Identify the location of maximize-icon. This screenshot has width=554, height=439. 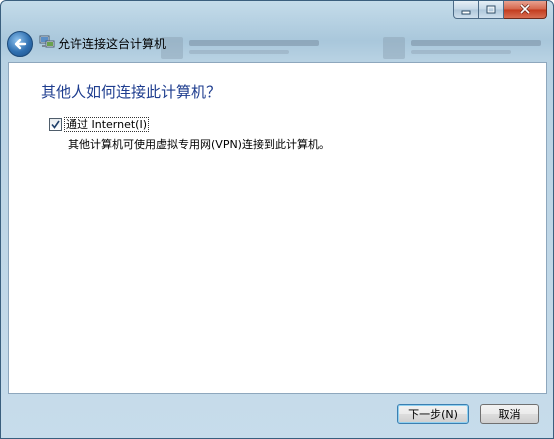
(491, 9).